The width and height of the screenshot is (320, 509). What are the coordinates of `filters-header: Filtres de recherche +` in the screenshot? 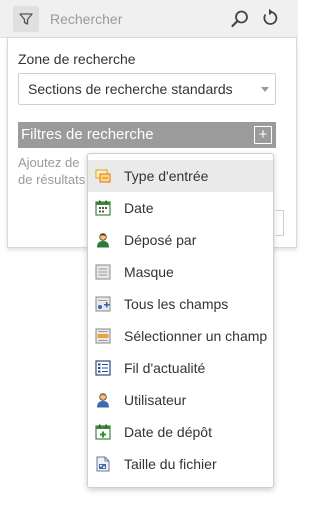 It's located at (147, 135).